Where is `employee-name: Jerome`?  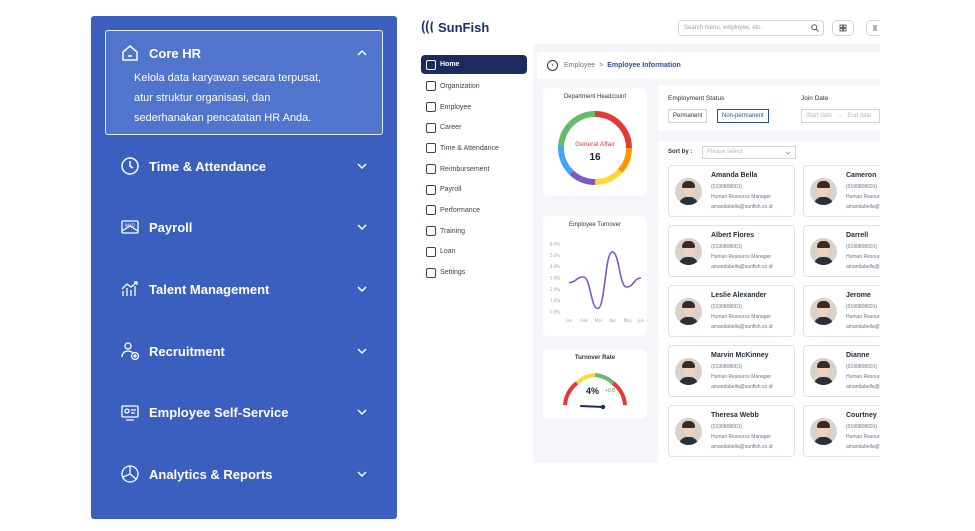
employee-name: Jerome is located at coordinates (858, 295).